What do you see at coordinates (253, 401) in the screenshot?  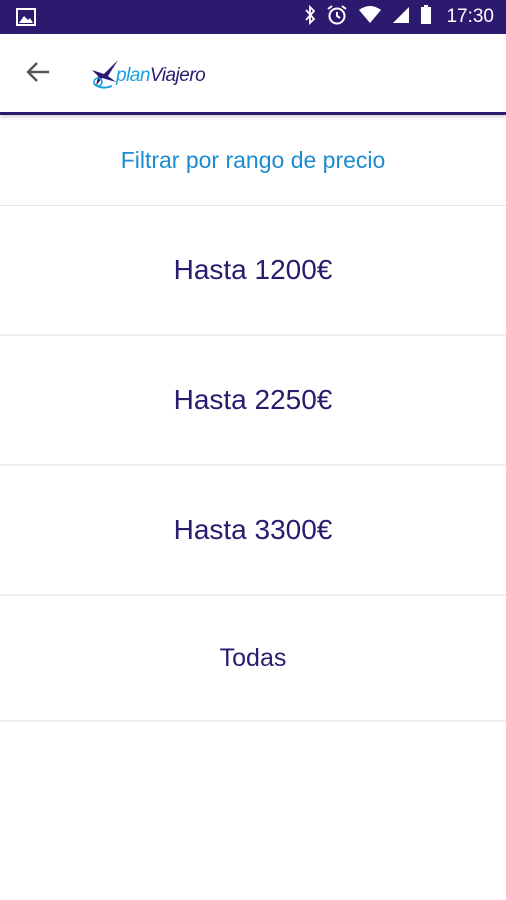 I see `option-hasta-2250: Hasta 2250€` at bounding box center [253, 401].